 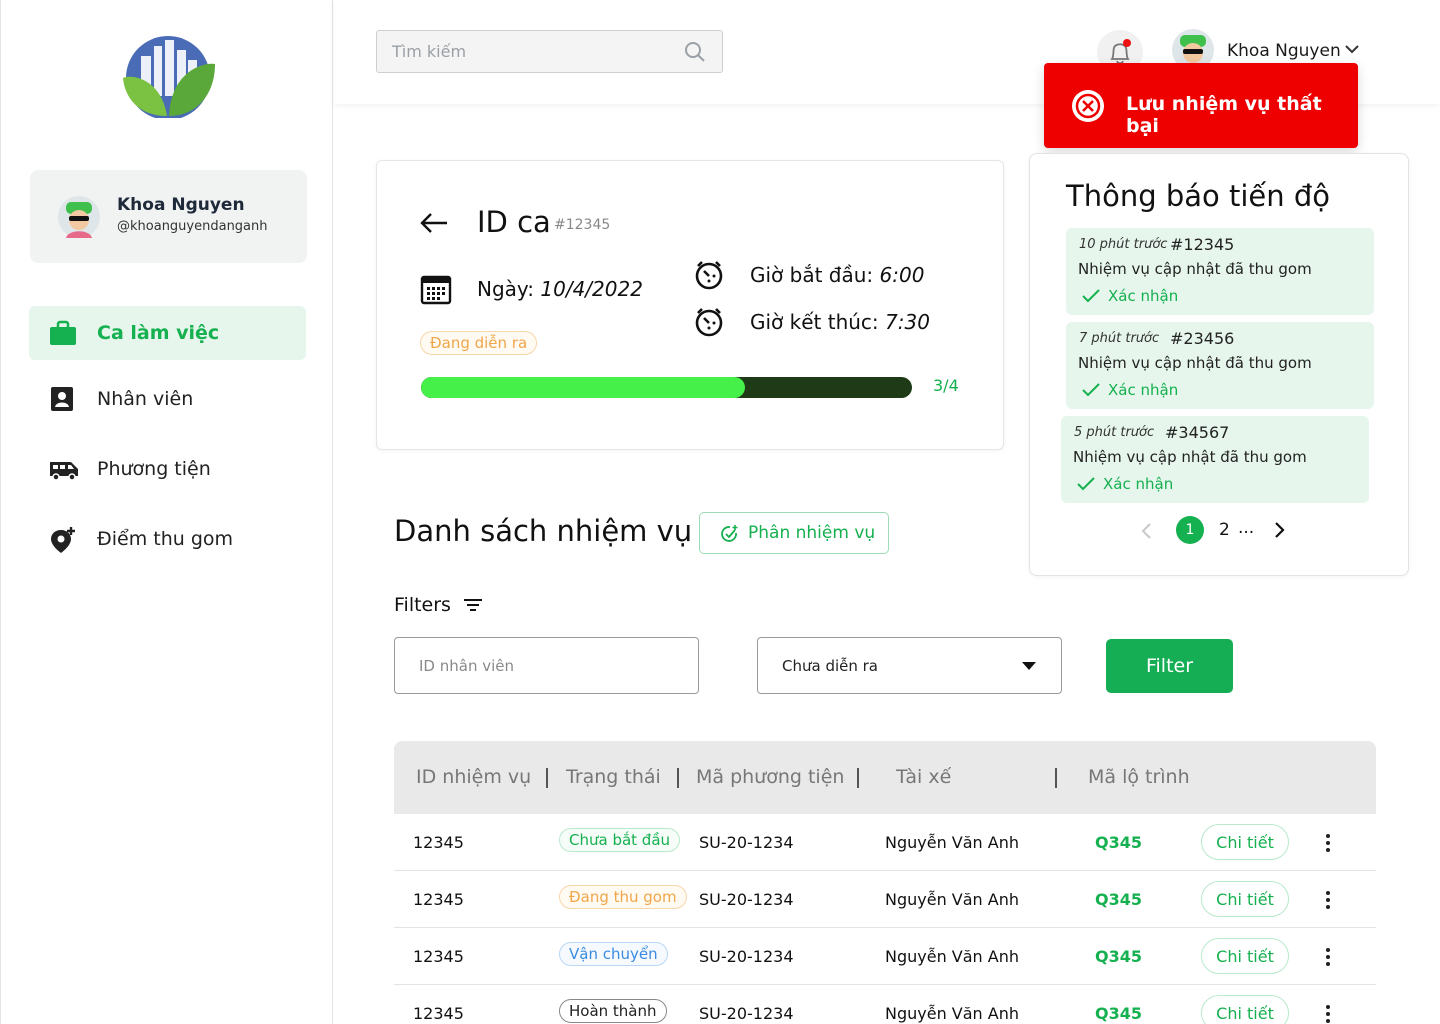 I want to click on search-bar: Tìm kiếm, so click(x=549, y=51).